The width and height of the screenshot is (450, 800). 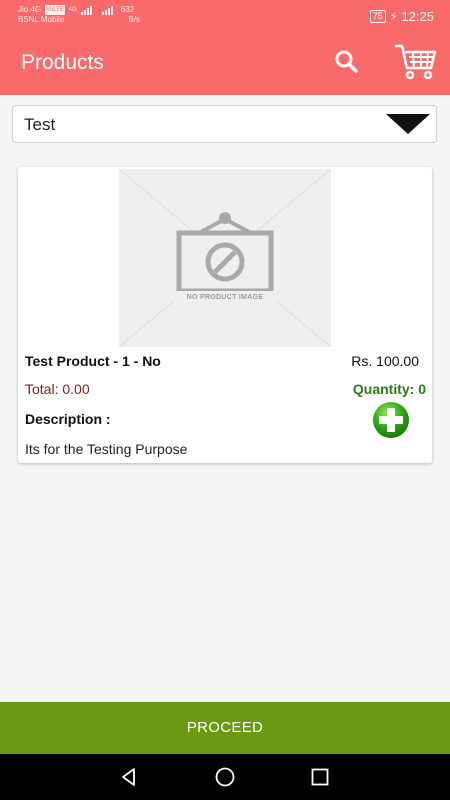 What do you see at coordinates (389, 389) in the screenshot?
I see `product-quantity: Quantity: 0` at bounding box center [389, 389].